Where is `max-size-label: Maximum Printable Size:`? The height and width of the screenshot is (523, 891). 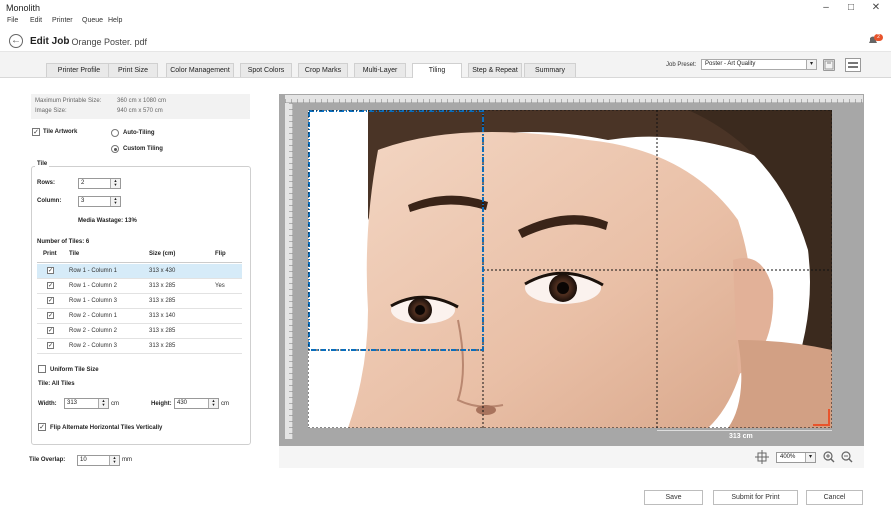
max-size-label: Maximum Printable Size: is located at coordinates (68, 101).